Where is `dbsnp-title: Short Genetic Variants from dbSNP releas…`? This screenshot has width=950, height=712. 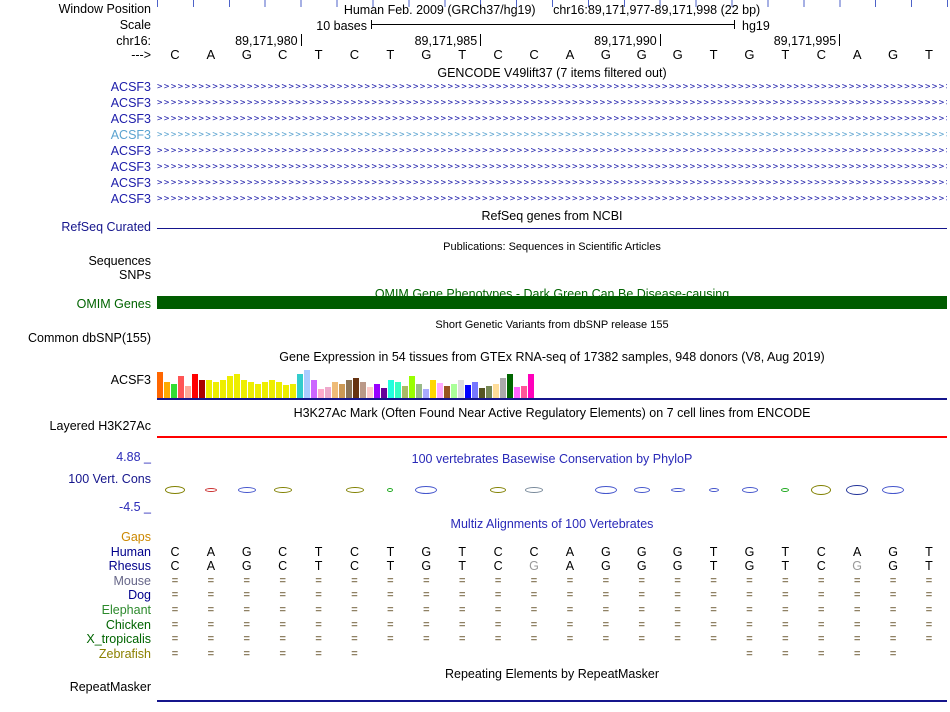
dbsnp-title: Short Genetic Variants from dbSNP releas… is located at coordinates (552, 325).